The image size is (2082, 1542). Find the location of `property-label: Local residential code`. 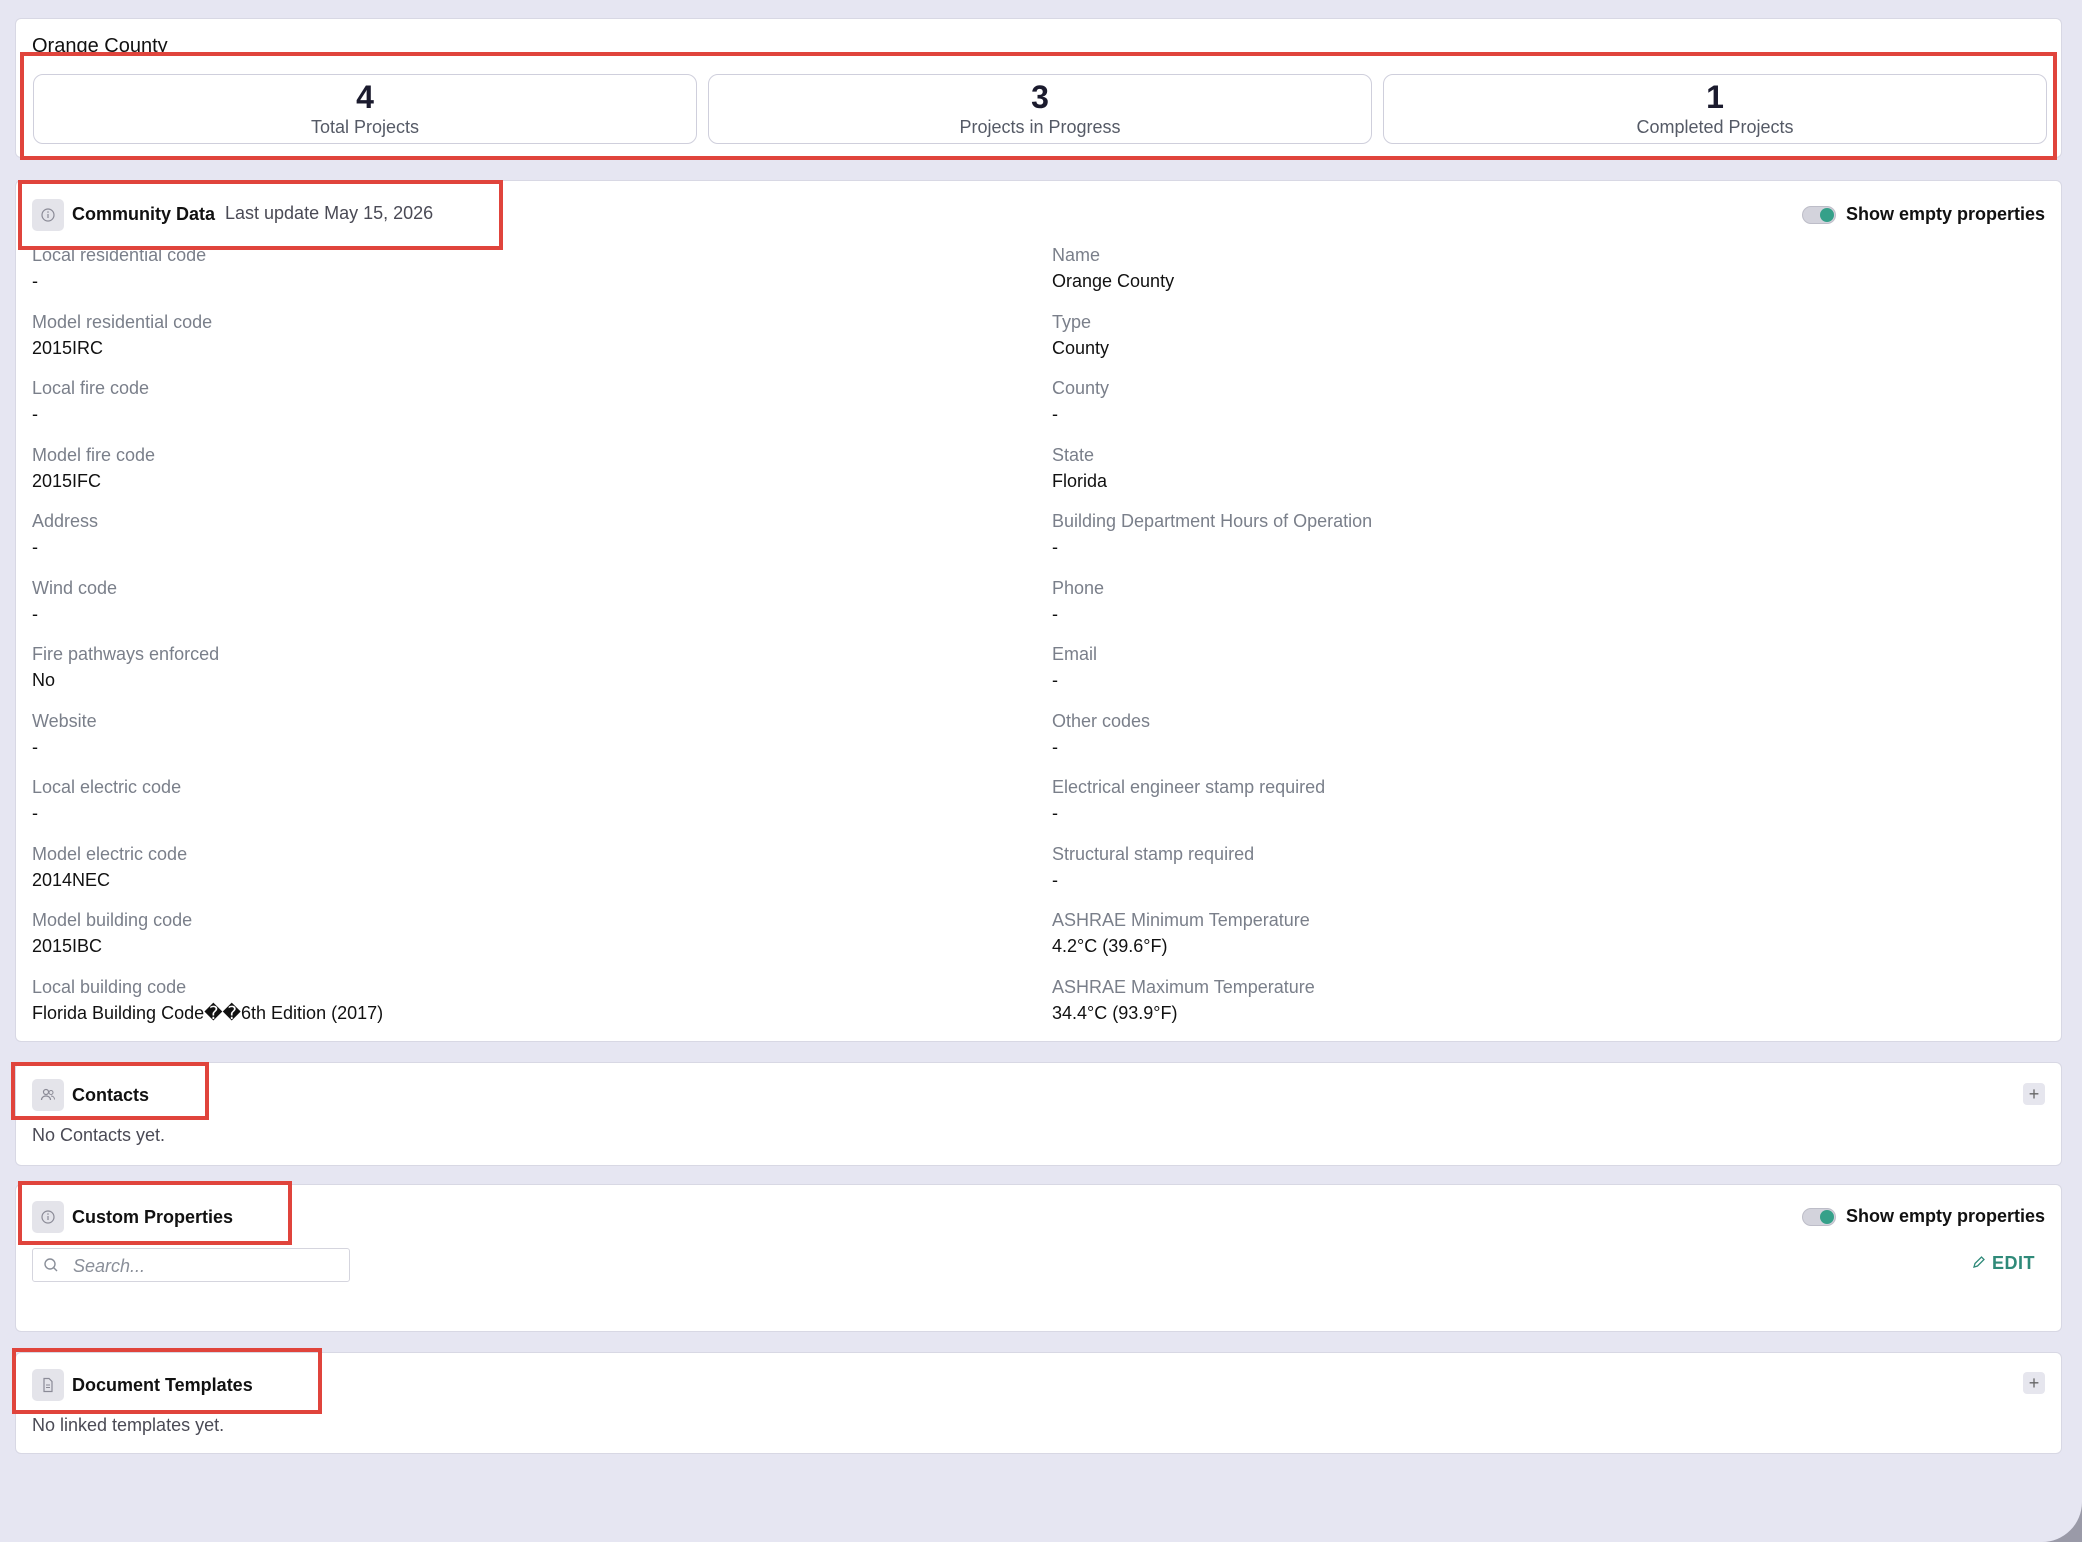

property-label: Local residential code is located at coordinates (119, 255).